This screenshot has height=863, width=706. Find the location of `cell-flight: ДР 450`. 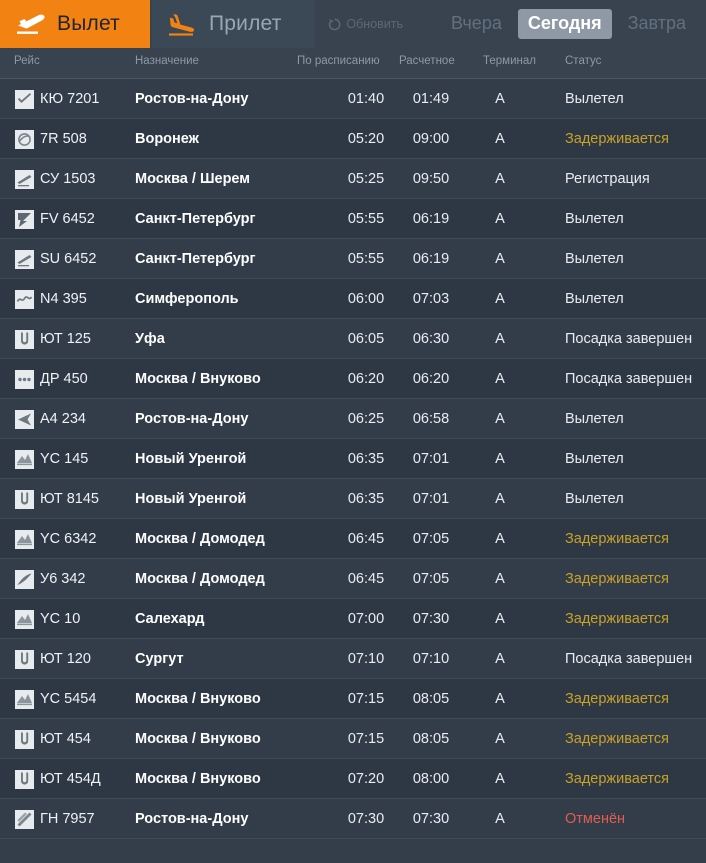

cell-flight: ДР 450 is located at coordinates (64, 379).